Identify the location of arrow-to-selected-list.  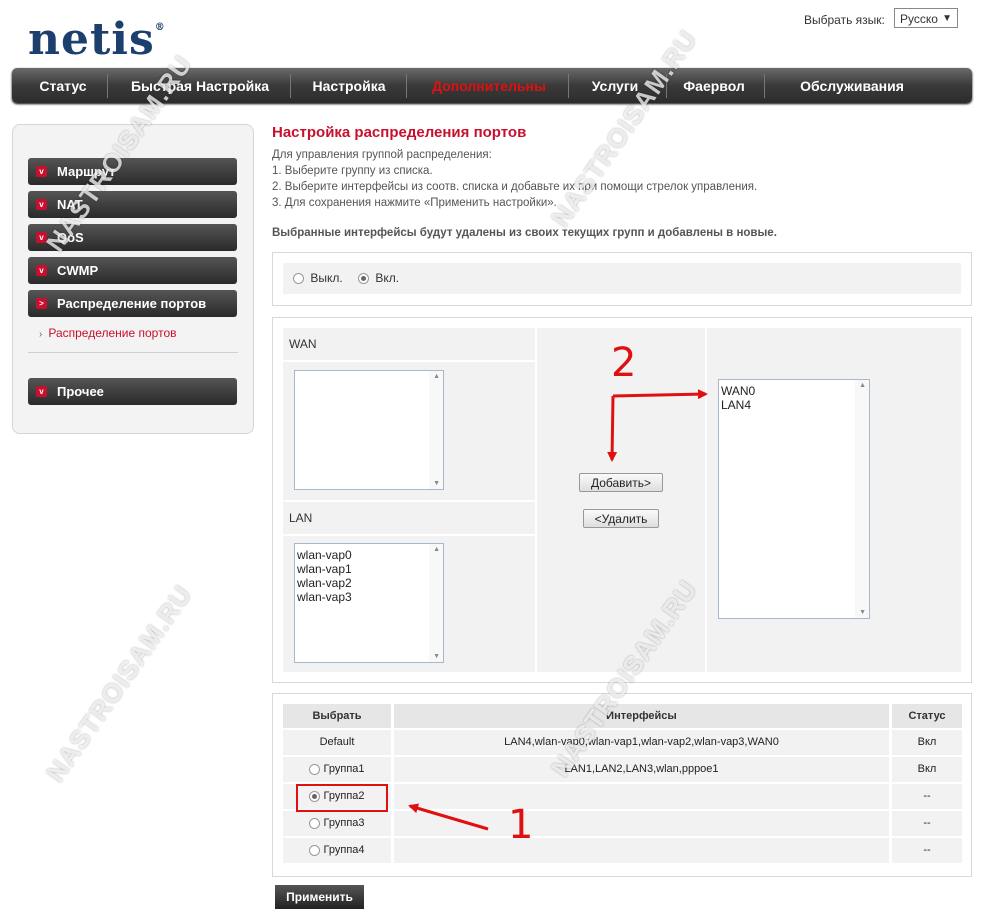
(660, 394).